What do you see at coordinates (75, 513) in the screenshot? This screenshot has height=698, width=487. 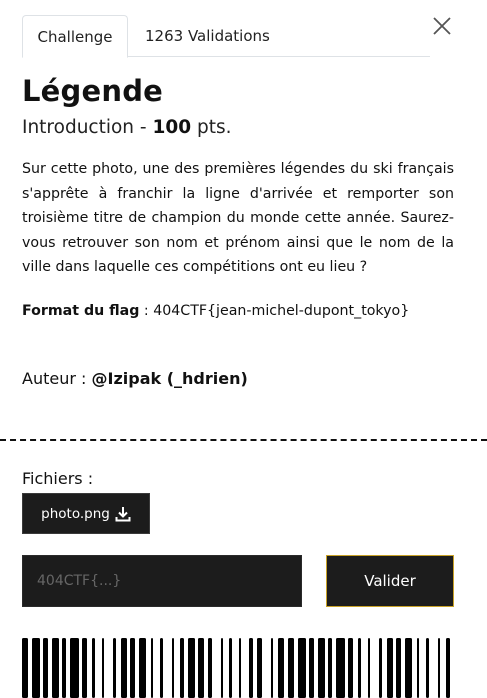 I see `file-name: photo.png` at bounding box center [75, 513].